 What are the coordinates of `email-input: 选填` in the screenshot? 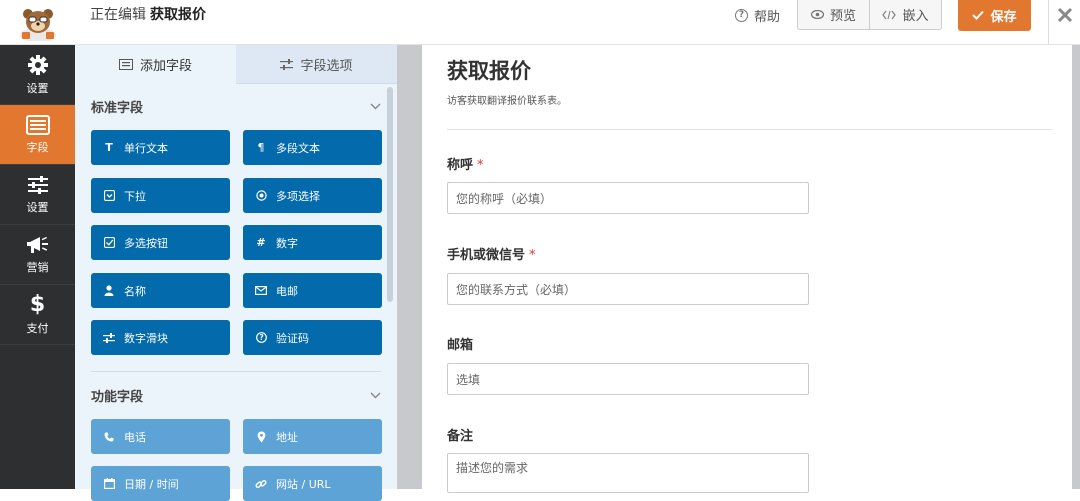 It's located at (628, 379).